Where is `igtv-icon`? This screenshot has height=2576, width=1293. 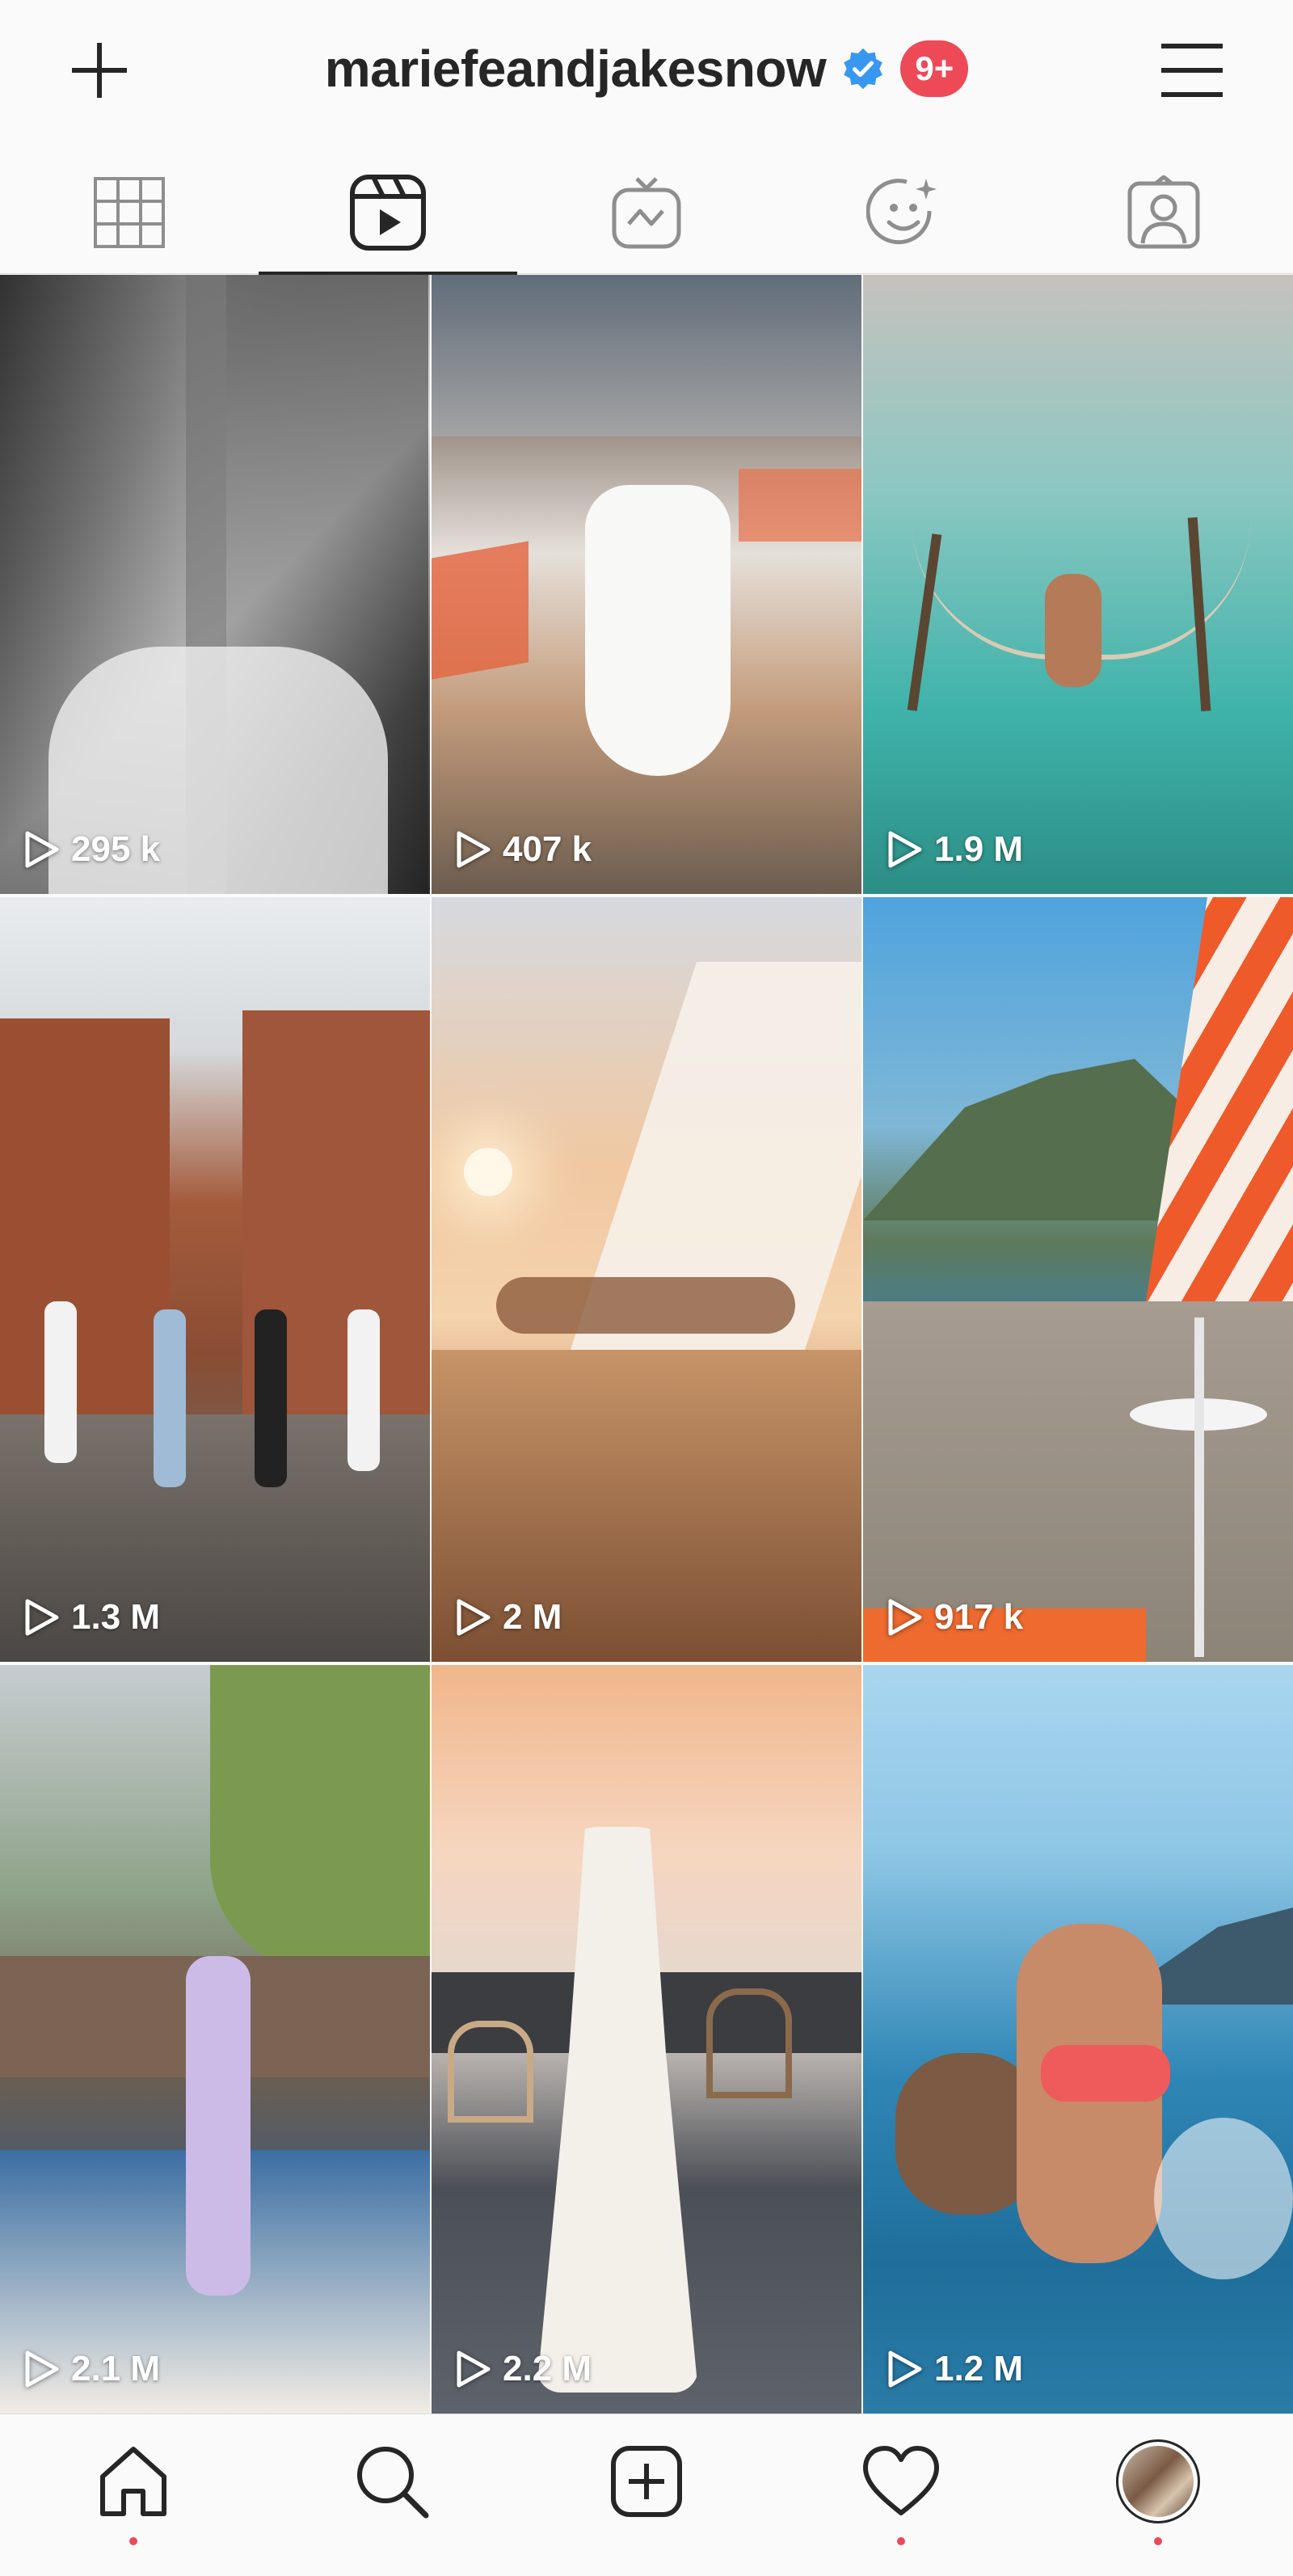
igtv-icon is located at coordinates (646, 213).